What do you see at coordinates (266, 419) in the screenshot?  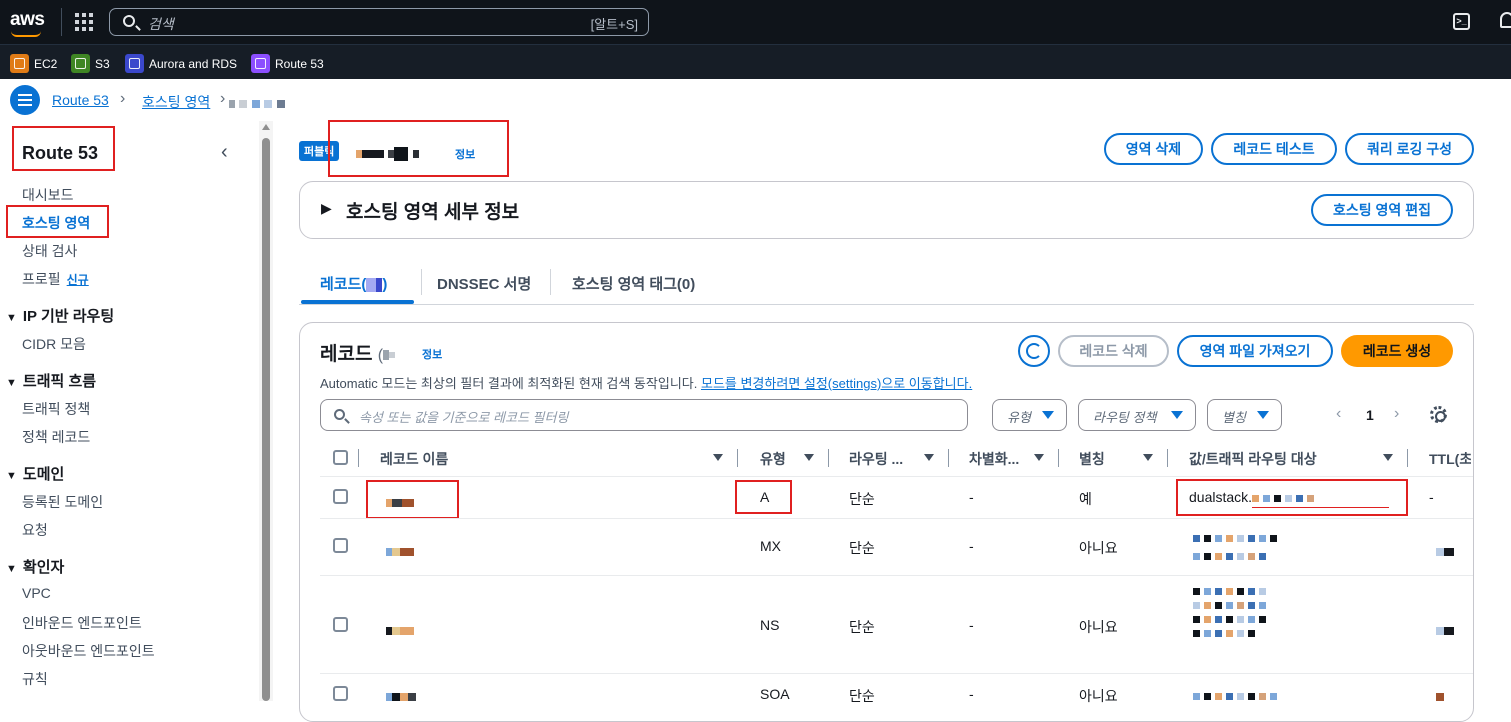 I see `sidebar-scrollbar-thumb` at bounding box center [266, 419].